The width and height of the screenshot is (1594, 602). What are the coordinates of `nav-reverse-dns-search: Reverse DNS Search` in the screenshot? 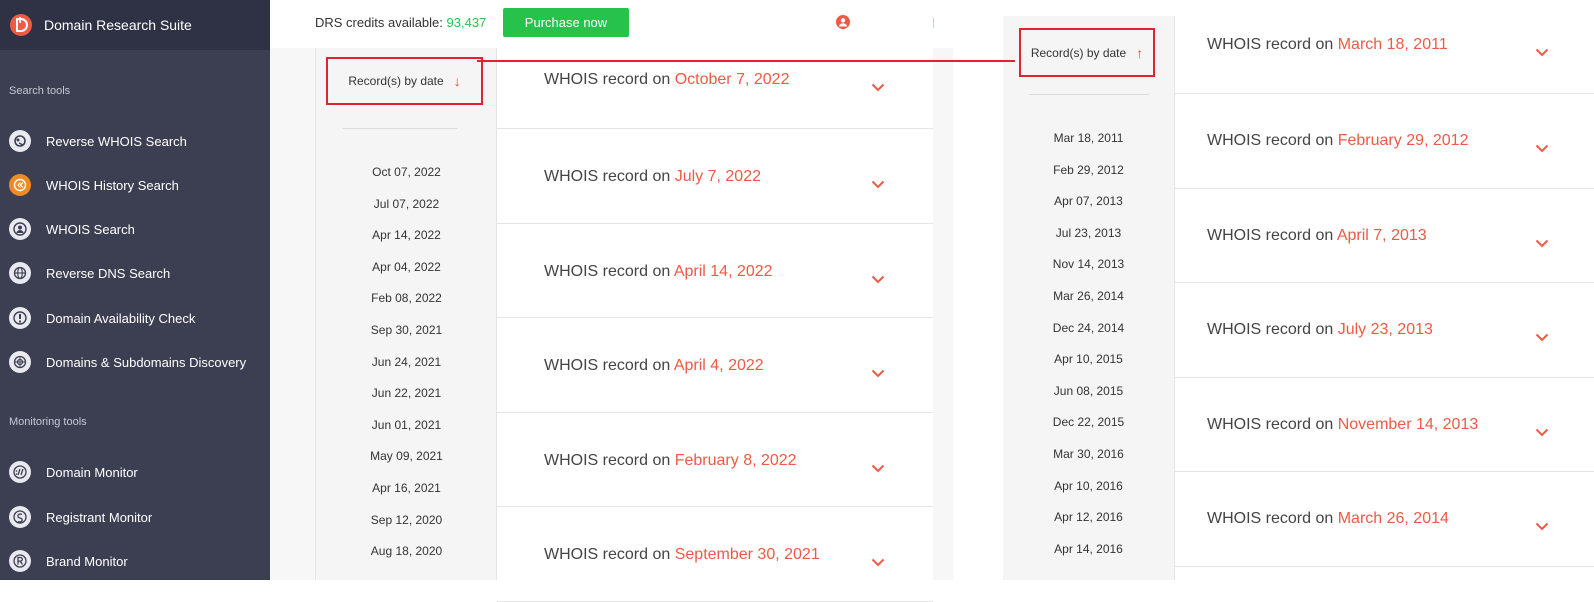 It's located at (89, 273).